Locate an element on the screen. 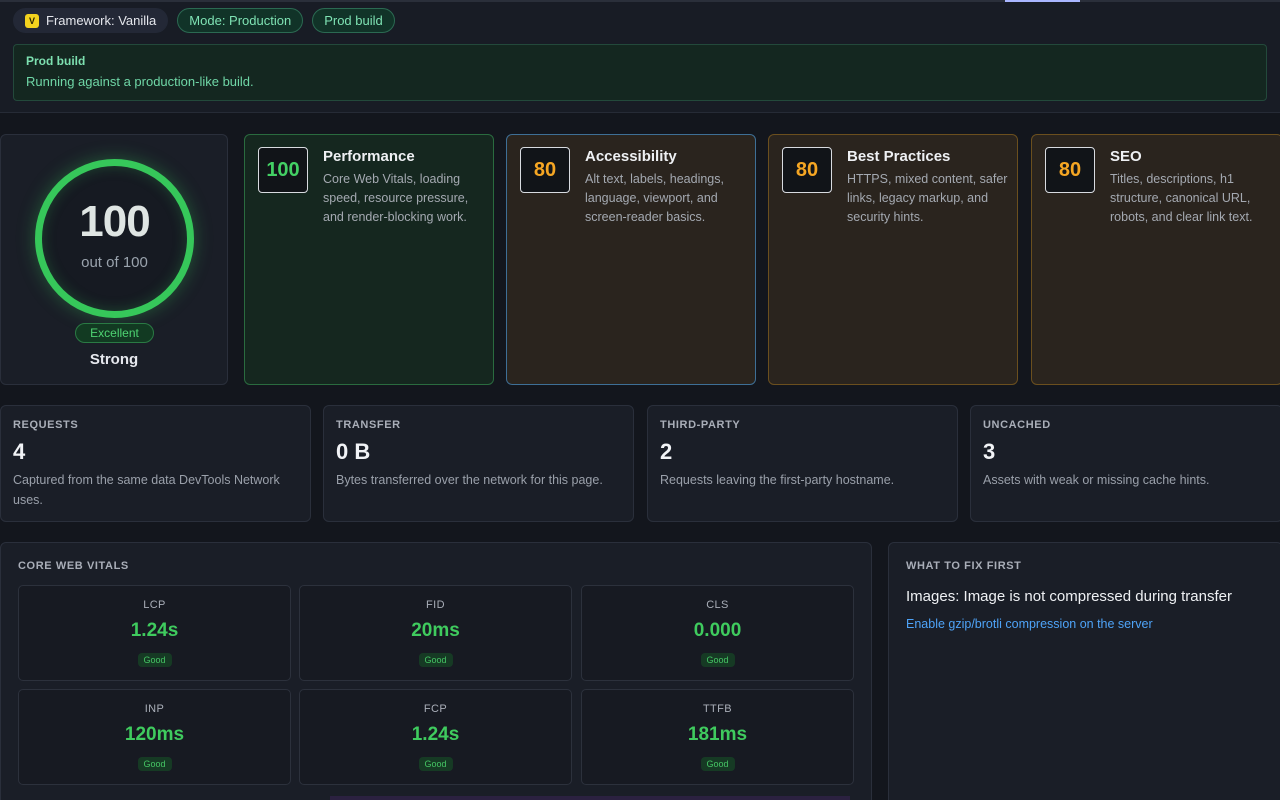  score-gauge: 100 out of 100 is located at coordinates (114, 238).